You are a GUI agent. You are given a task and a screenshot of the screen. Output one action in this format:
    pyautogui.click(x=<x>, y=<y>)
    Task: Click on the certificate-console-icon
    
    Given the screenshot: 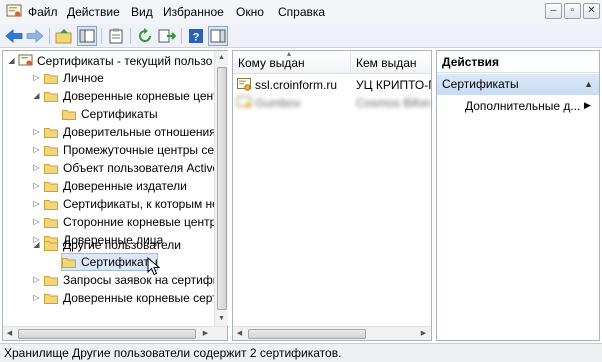 What is the action you would take?
    pyautogui.click(x=14, y=10)
    